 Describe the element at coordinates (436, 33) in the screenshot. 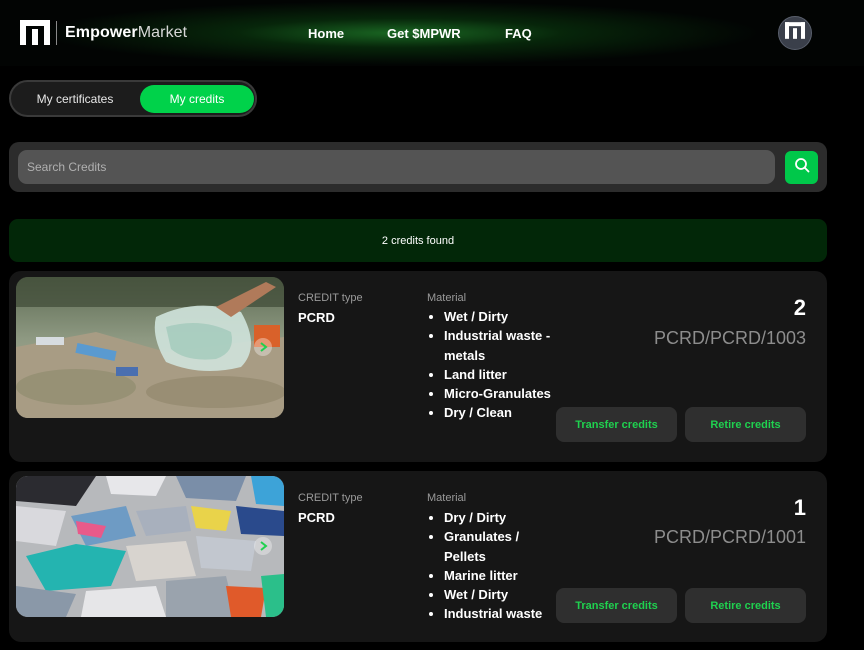

I see `nav-token-label: $MPWR` at that location.